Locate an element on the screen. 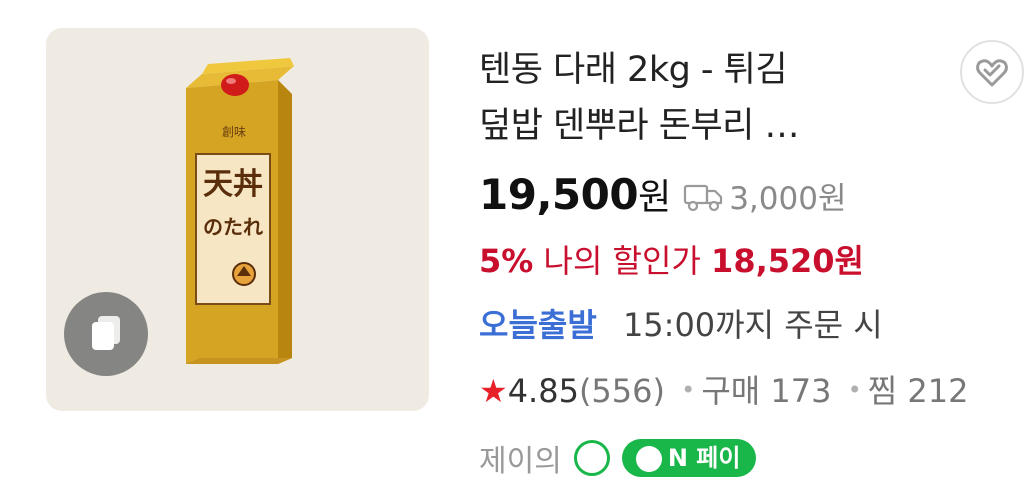 Image resolution: width=1026 pixels, height=480 pixels. badge-dot-icon is located at coordinates (648, 459).